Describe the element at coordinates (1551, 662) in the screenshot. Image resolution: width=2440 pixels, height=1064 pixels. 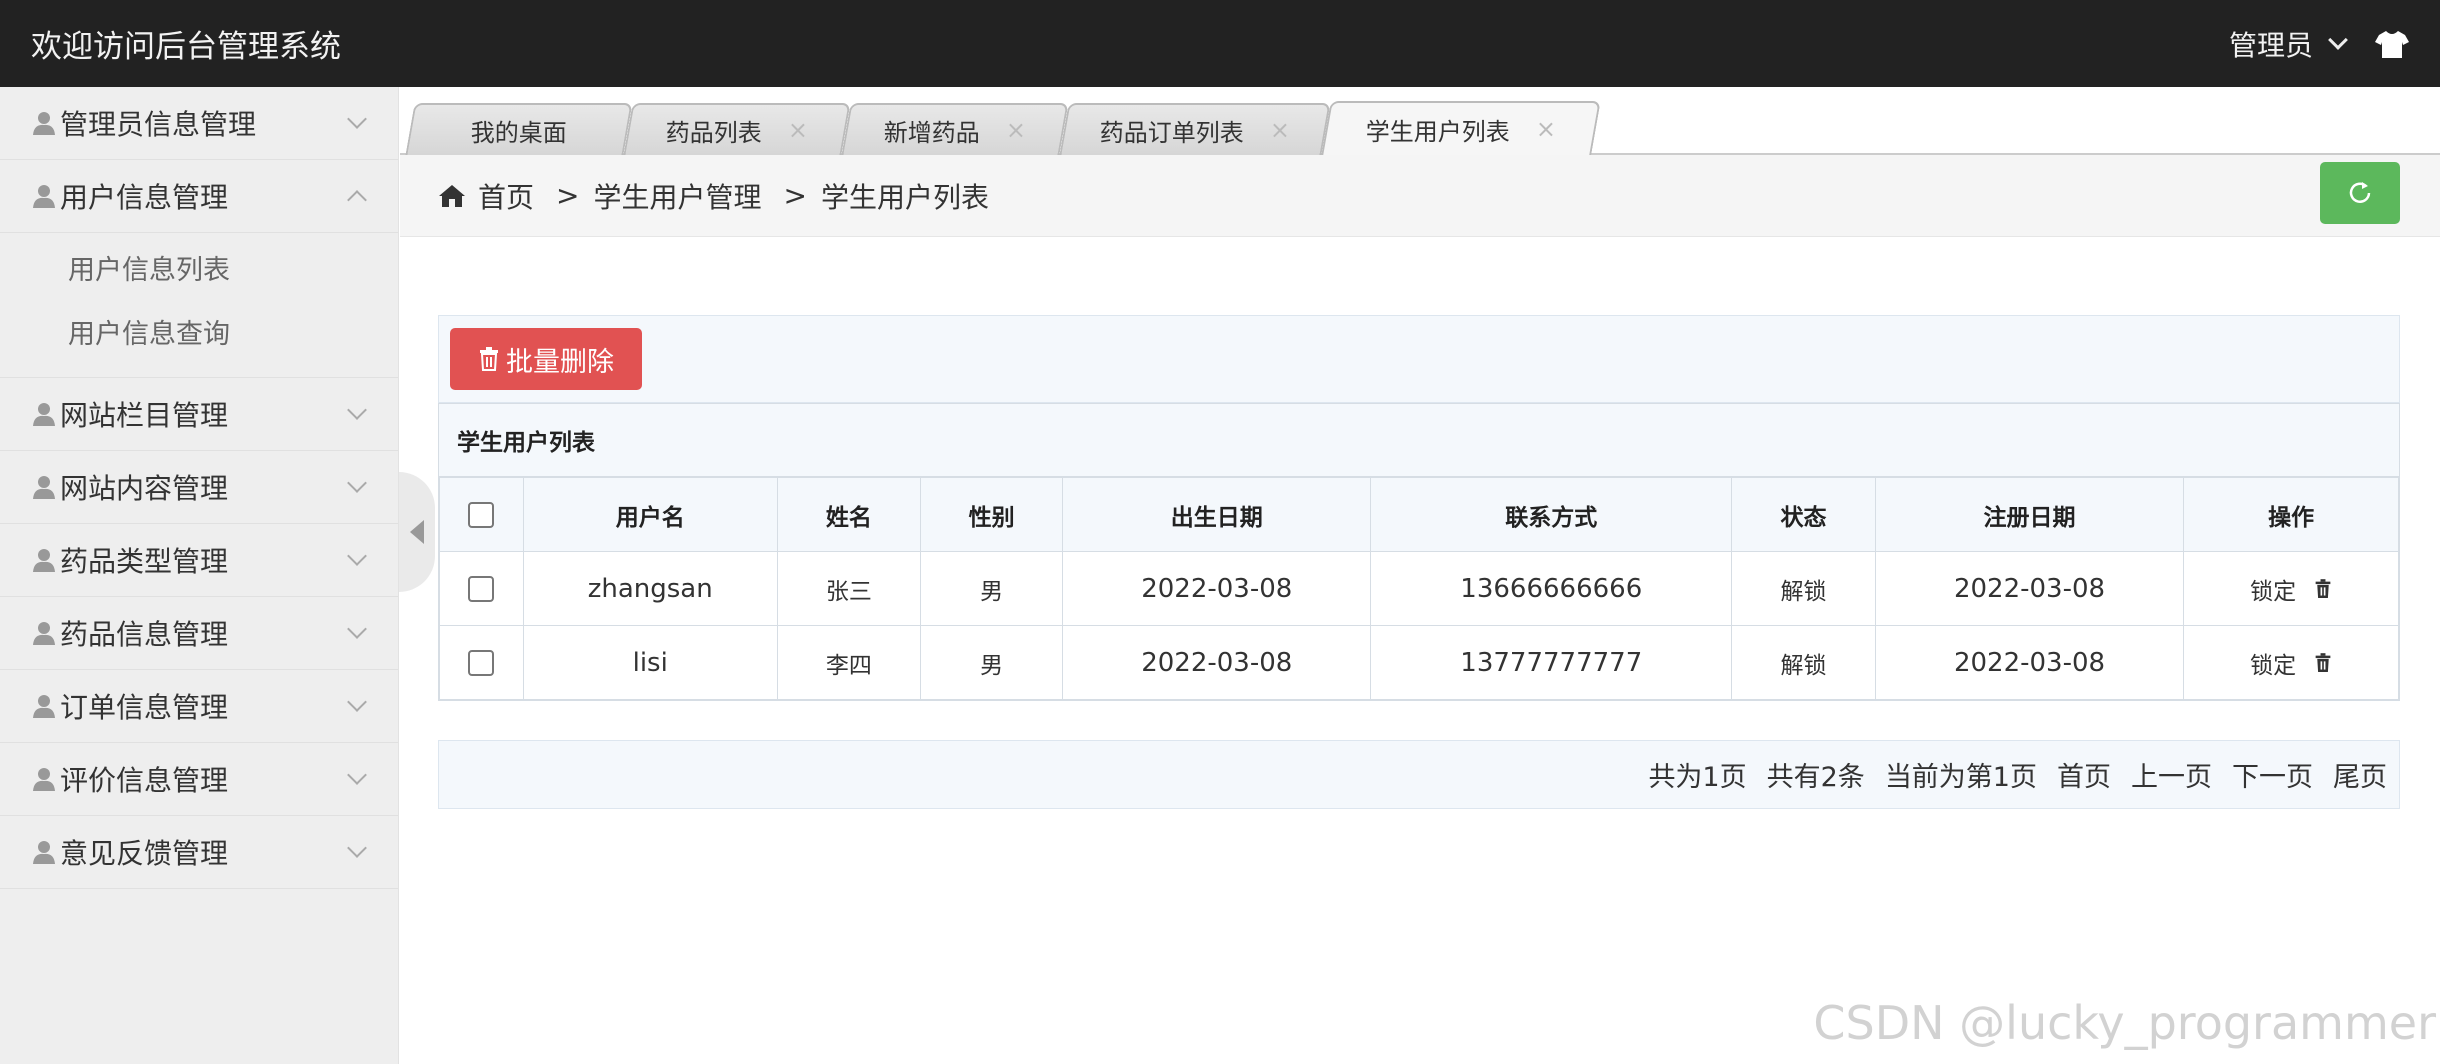
I see `cell-phone: 13777777777` at that location.